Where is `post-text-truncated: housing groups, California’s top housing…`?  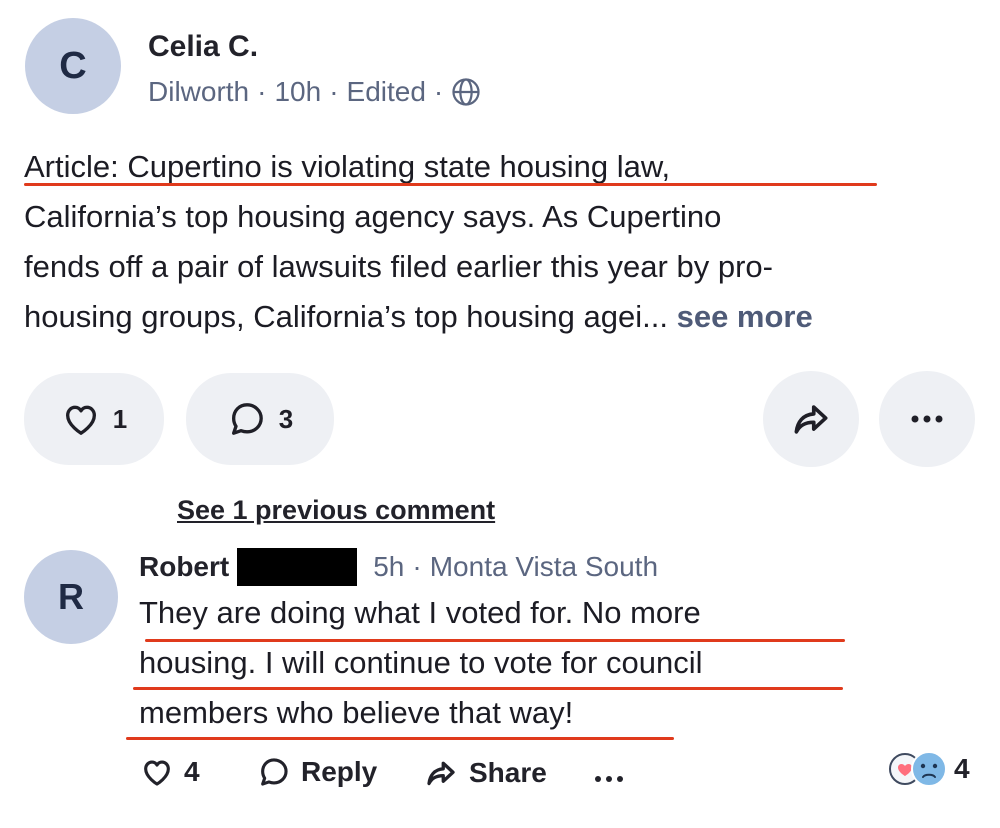 post-text-truncated: housing groups, California’s top housing… is located at coordinates (346, 316).